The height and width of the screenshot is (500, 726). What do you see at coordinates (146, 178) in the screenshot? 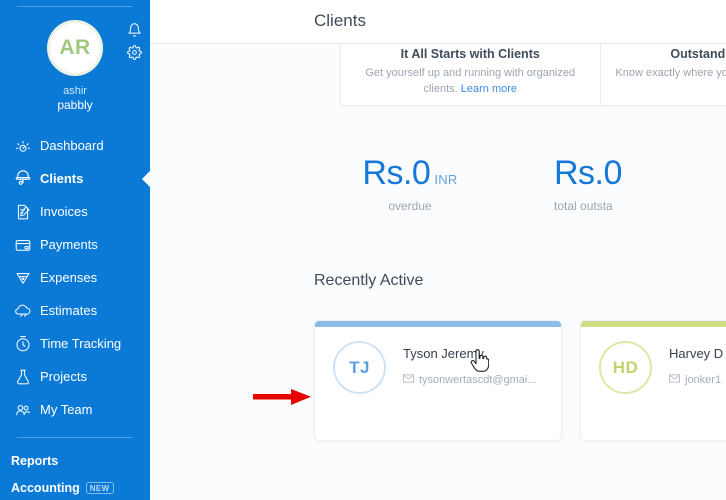
I see `active-indicator-notch` at bounding box center [146, 178].